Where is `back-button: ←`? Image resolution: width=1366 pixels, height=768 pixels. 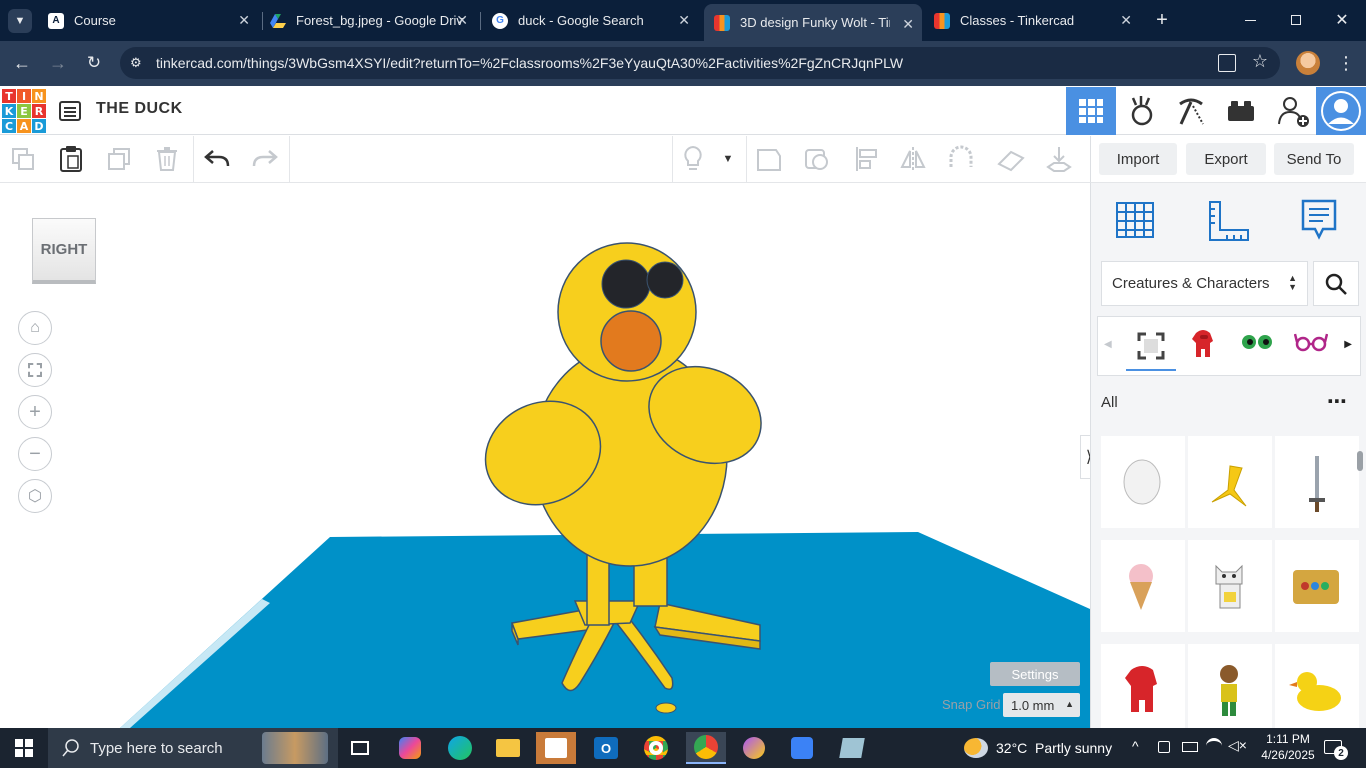 back-button: ← is located at coordinates (22, 63).